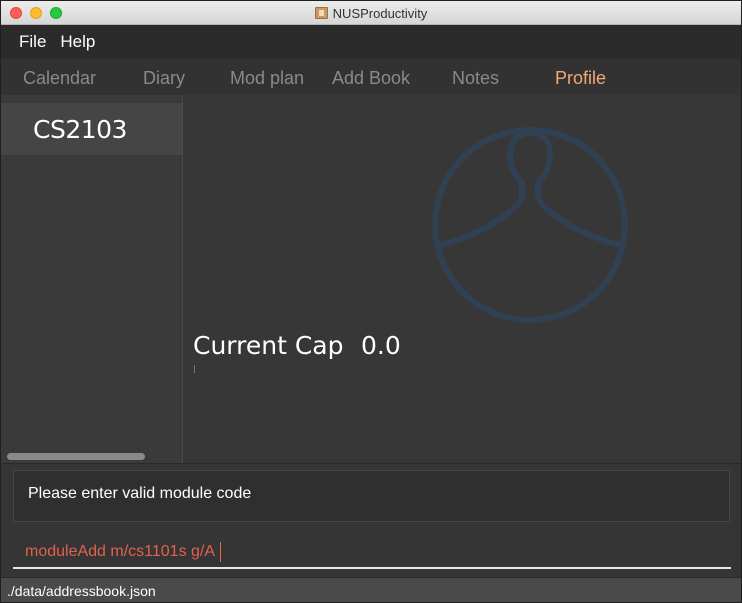  I want to click on module-list-item: CS2103, so click(91, 129).